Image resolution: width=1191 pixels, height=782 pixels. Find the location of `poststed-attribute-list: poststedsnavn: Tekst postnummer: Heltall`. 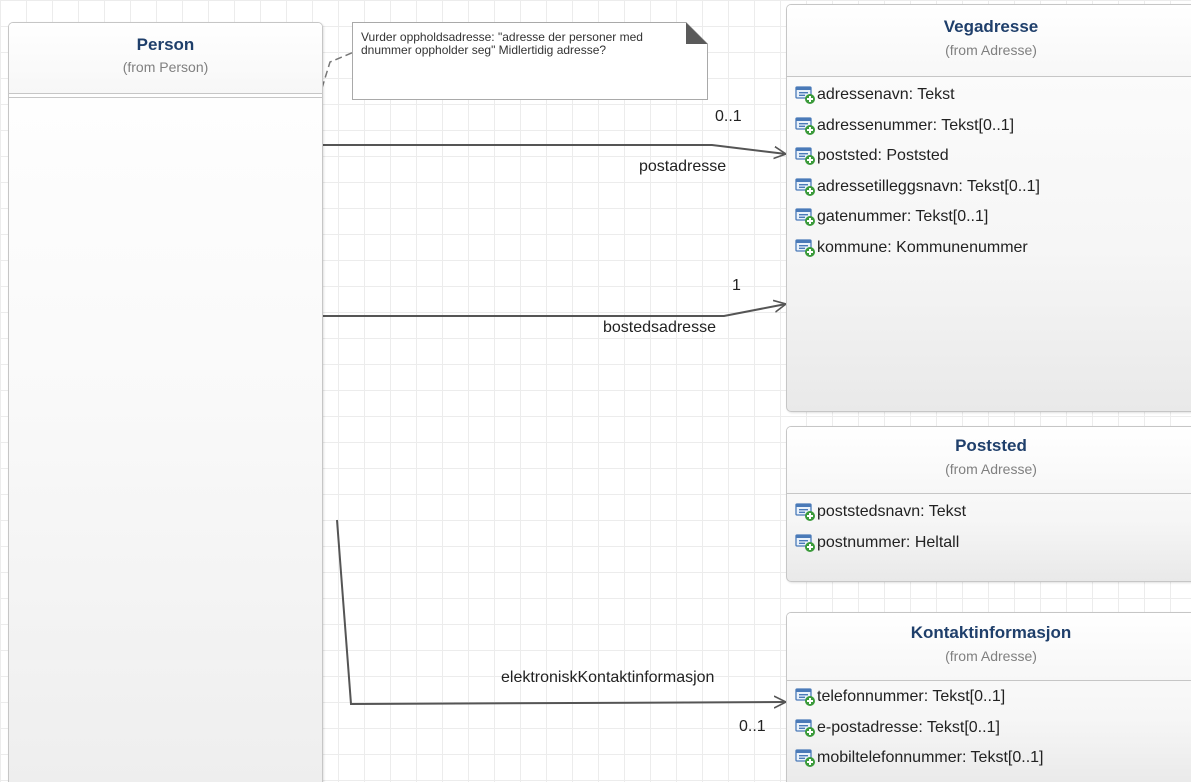

poststed-attribute-list: poststedsnavn: Tekst postnummer: Heltall is located at coordinates (989, 525).